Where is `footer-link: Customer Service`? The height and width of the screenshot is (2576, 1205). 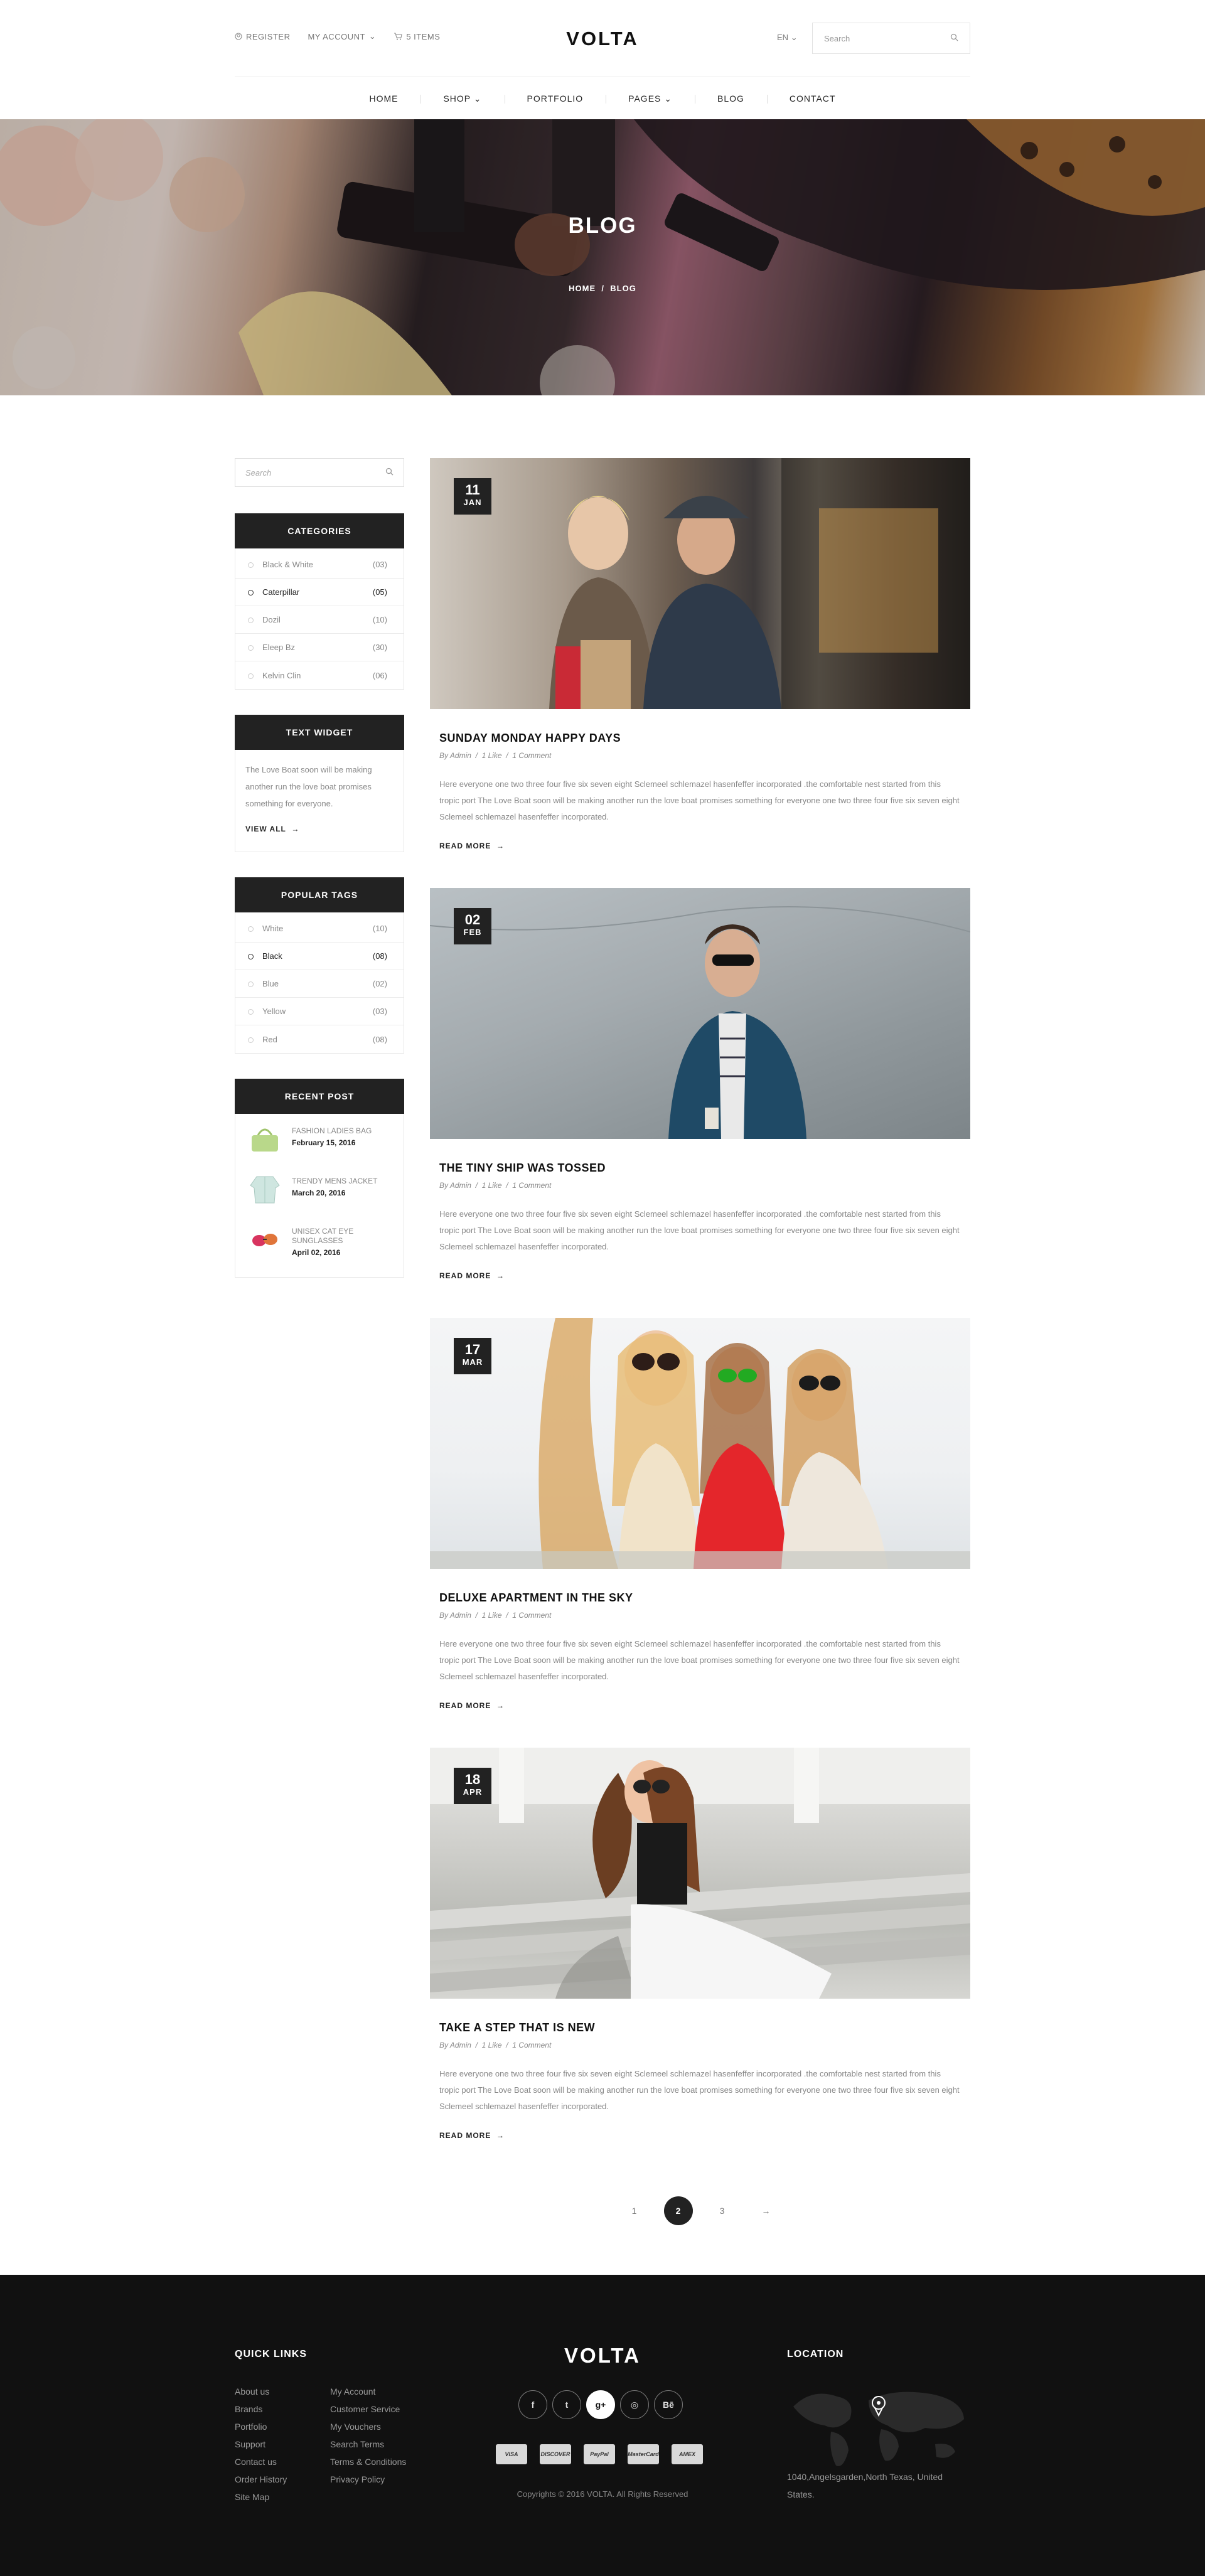 footer-link: Customer Service is located at coordinates (368, 2409).